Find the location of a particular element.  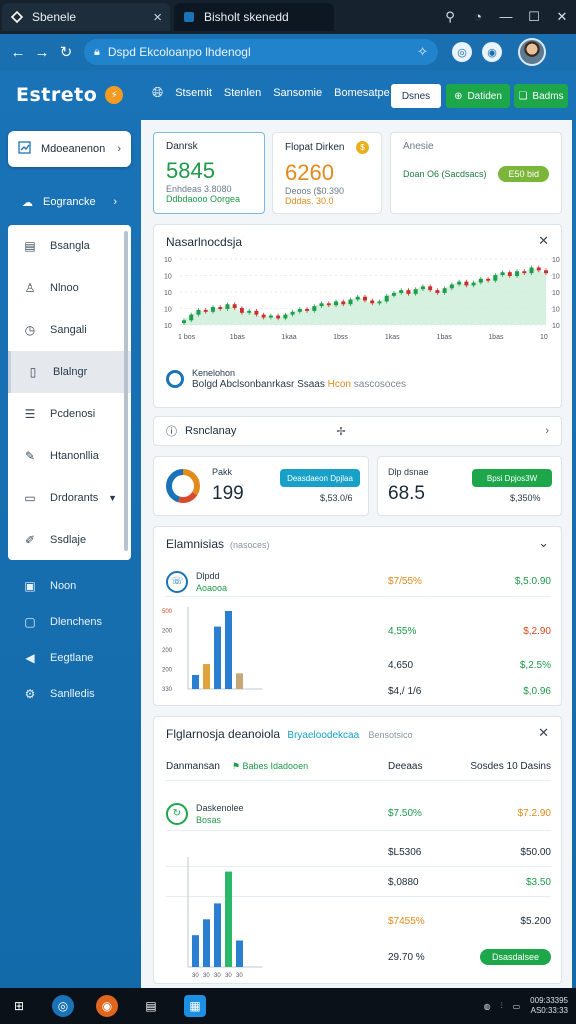

row-subtitle: Aoaooa is located at coordinates (212, 587).